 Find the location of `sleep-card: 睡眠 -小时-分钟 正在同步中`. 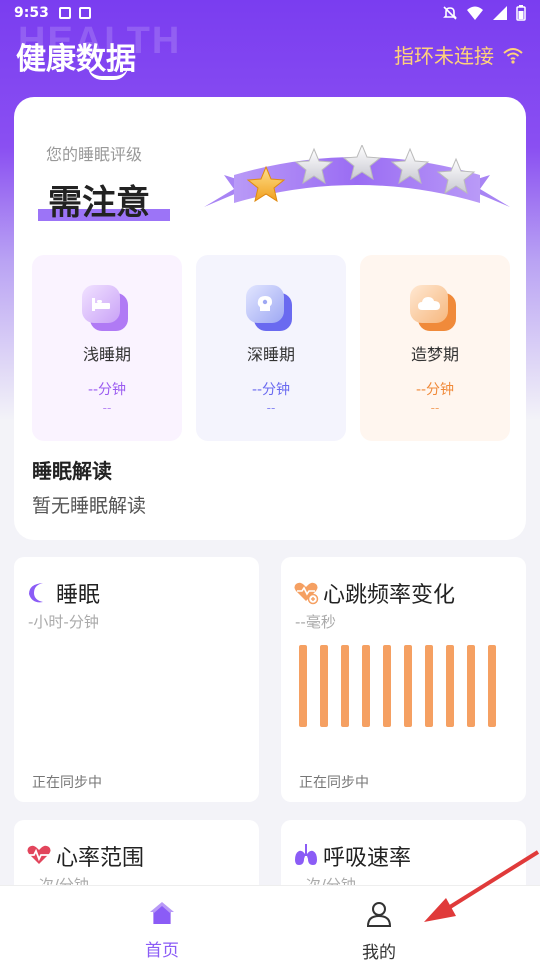

sleep-card: 睡眠 -小时-分钟 正在同步中 is located at coordinates (136, 679).